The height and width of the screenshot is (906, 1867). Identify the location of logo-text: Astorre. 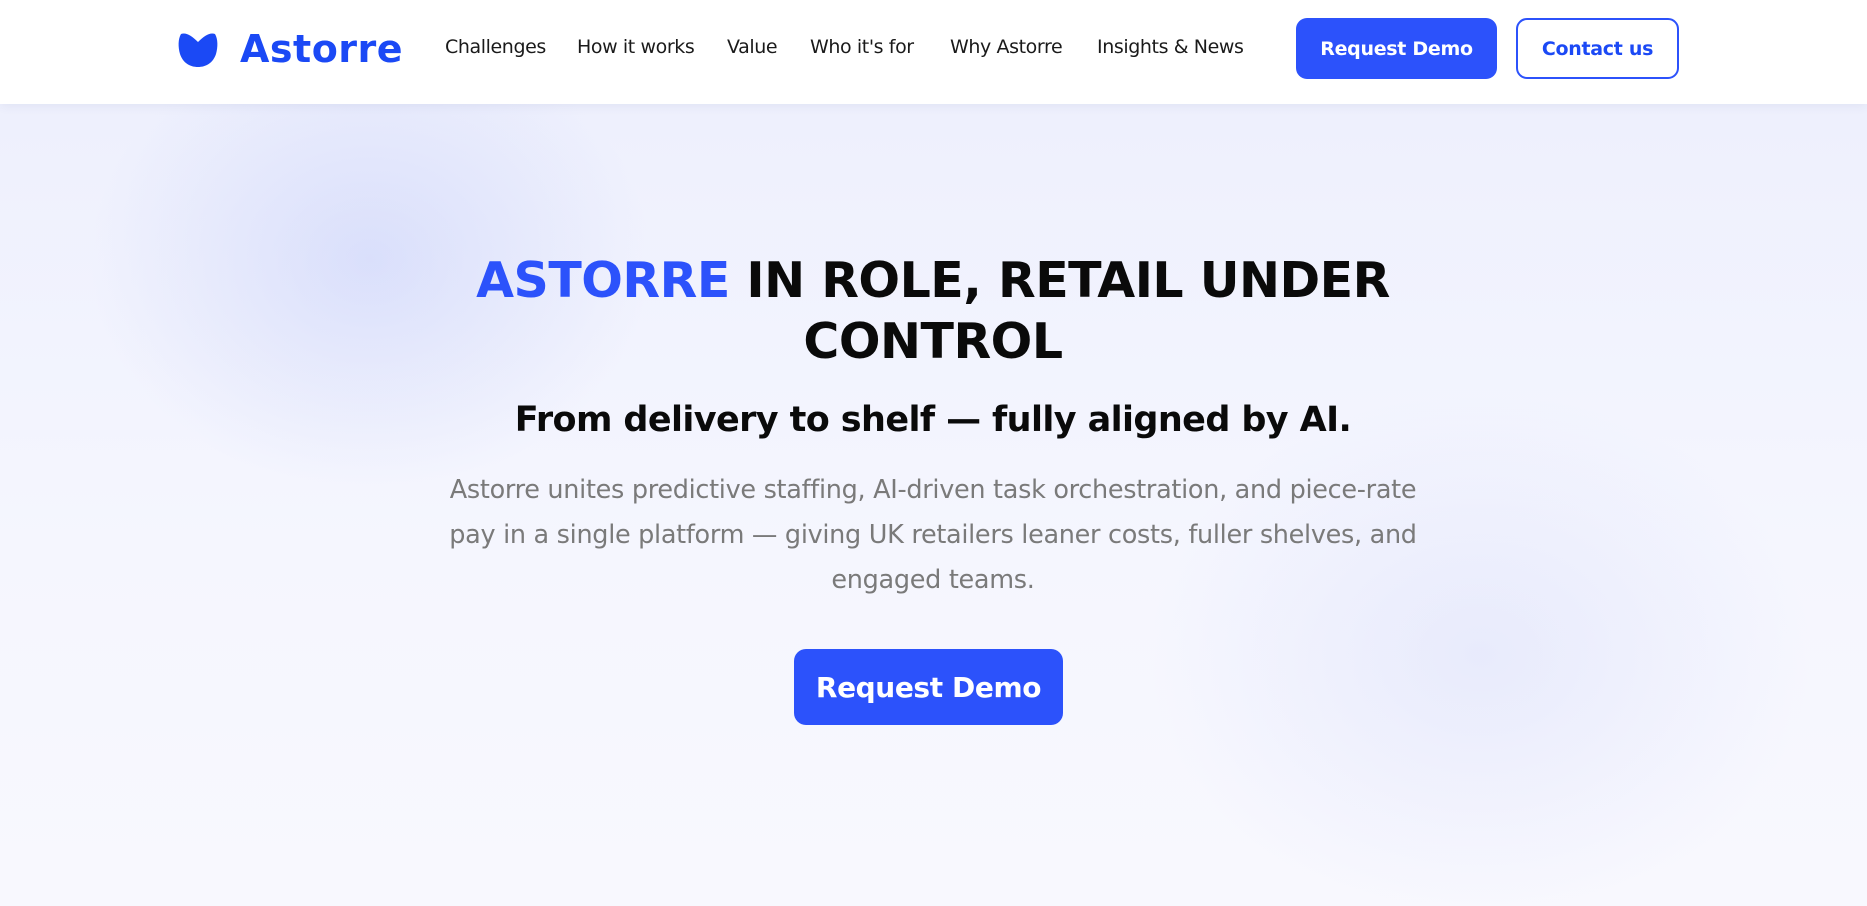
(322, 49).